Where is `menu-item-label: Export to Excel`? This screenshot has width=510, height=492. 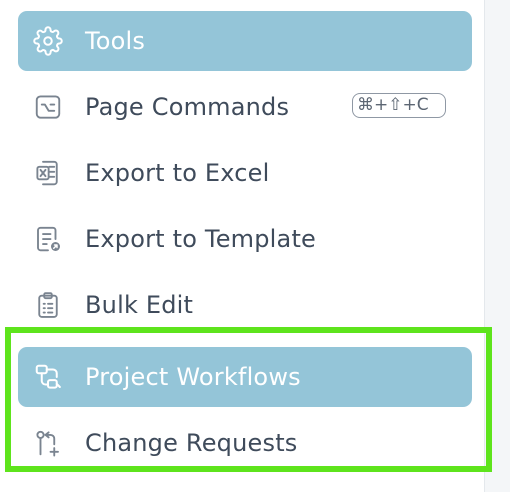 menu-item-label: Export to Excel is located at coordinates (177, 173).